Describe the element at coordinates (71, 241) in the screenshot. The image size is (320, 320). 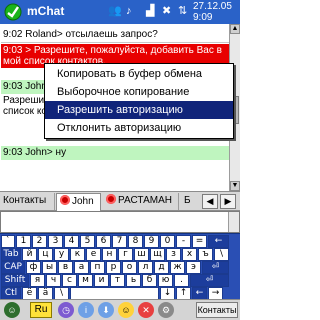
I see `keyboard-key: 4` at that location.